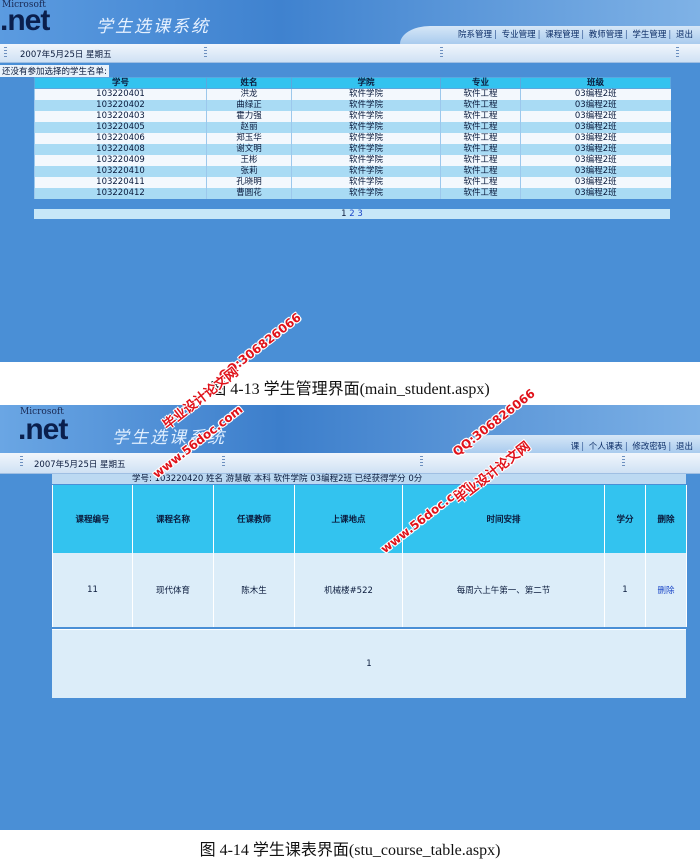 The height and width of the screenshot is (863, 700). Describe the element at coordinates (249, 193) in the screenshot. I see `student-name: 曹圆花` at that location.